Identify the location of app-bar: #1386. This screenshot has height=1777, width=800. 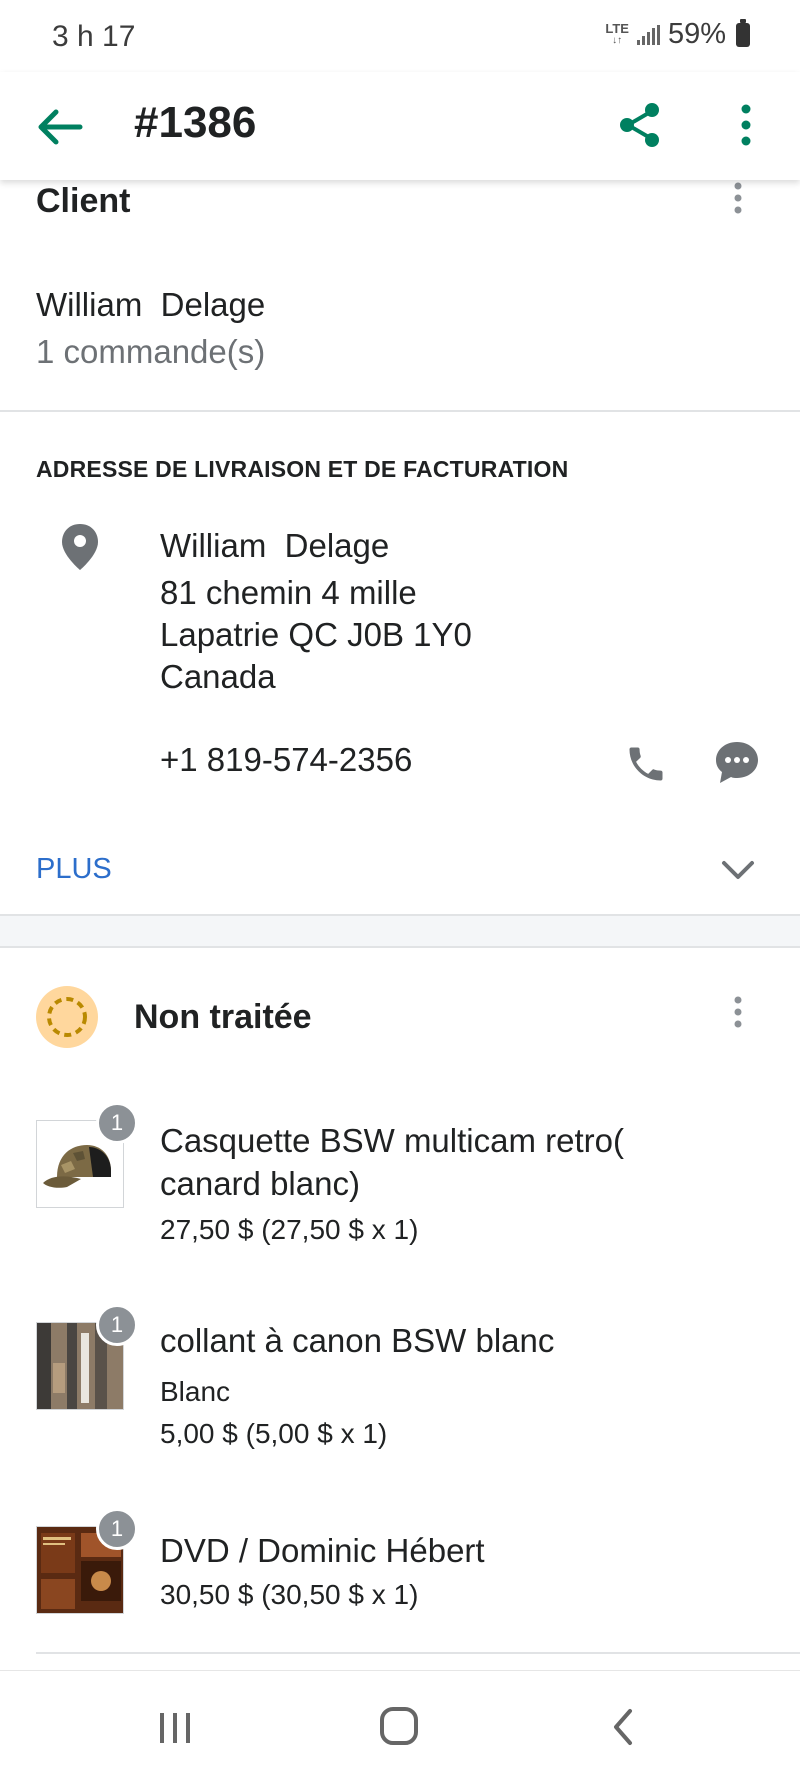
(400, 126).